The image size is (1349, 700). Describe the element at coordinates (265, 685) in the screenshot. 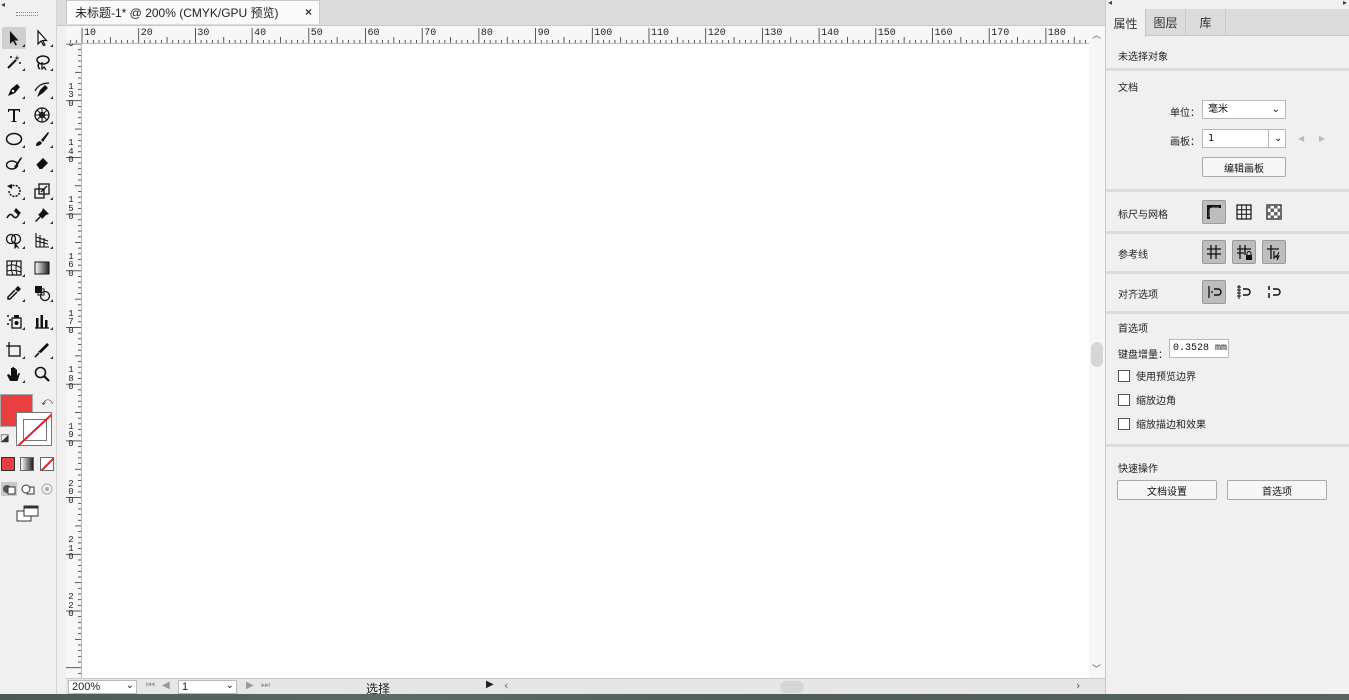

I see `last-artboard-icon: ⏭` at that location.